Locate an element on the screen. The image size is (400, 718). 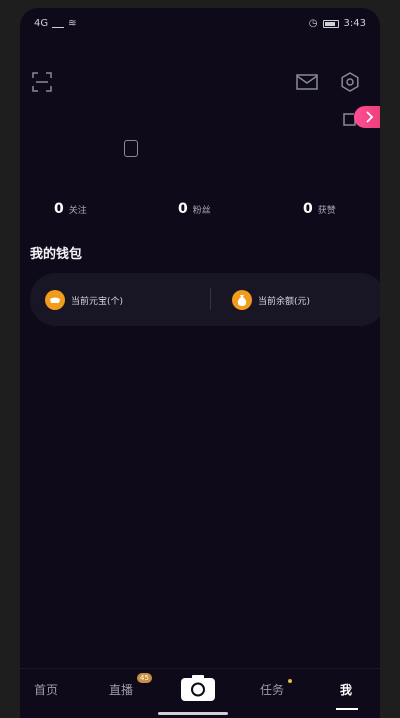
scan-icon is located at coordinates (42, 82).